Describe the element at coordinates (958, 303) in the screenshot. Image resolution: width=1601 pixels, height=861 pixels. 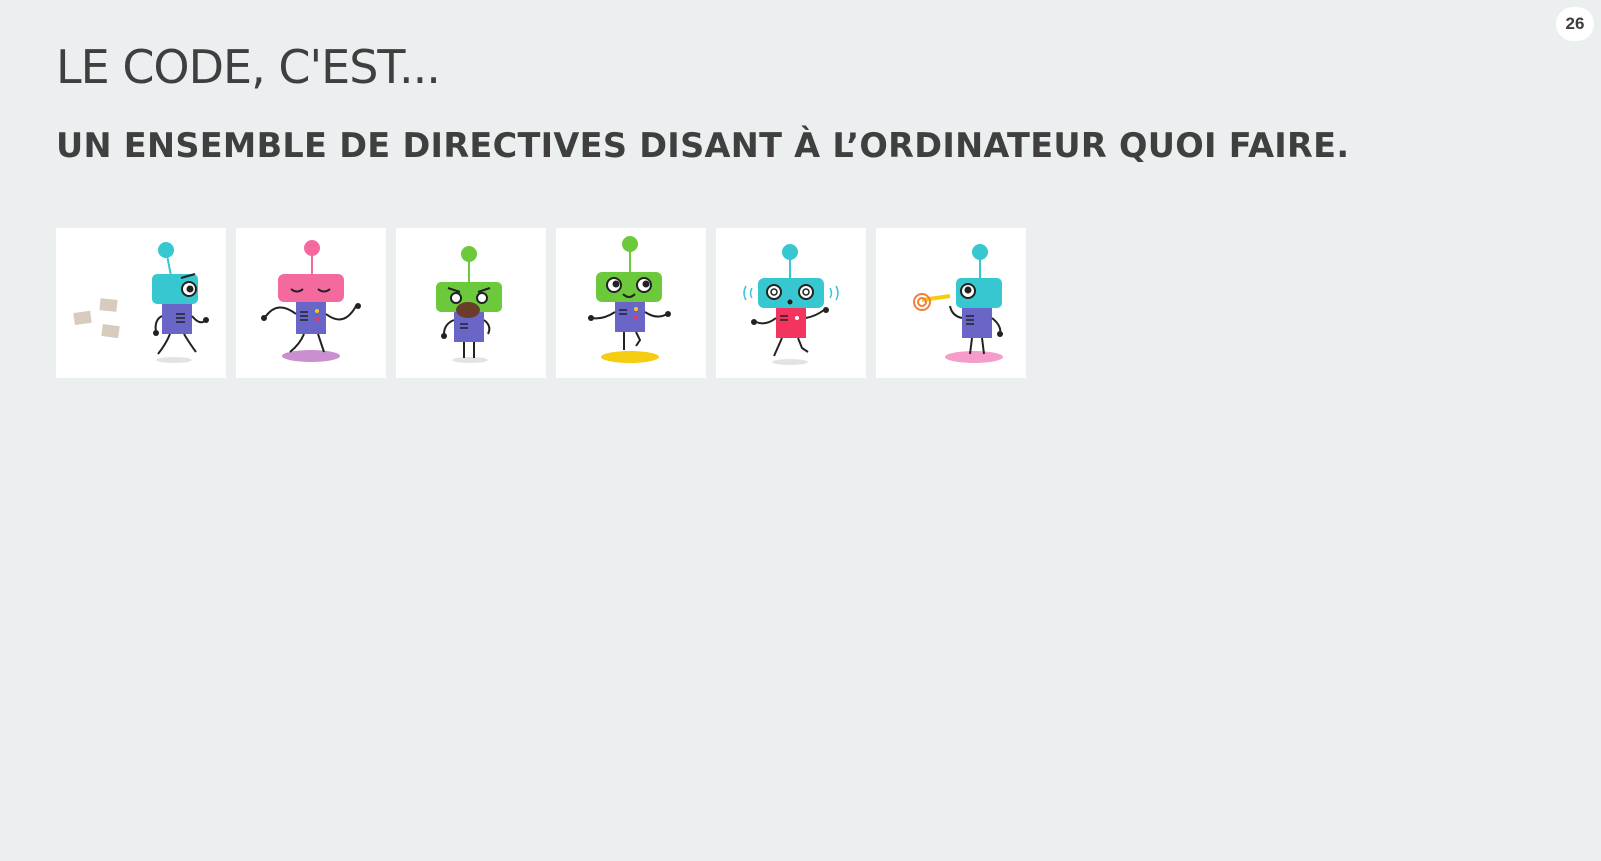
I see `robot-party-illustration` at that location.